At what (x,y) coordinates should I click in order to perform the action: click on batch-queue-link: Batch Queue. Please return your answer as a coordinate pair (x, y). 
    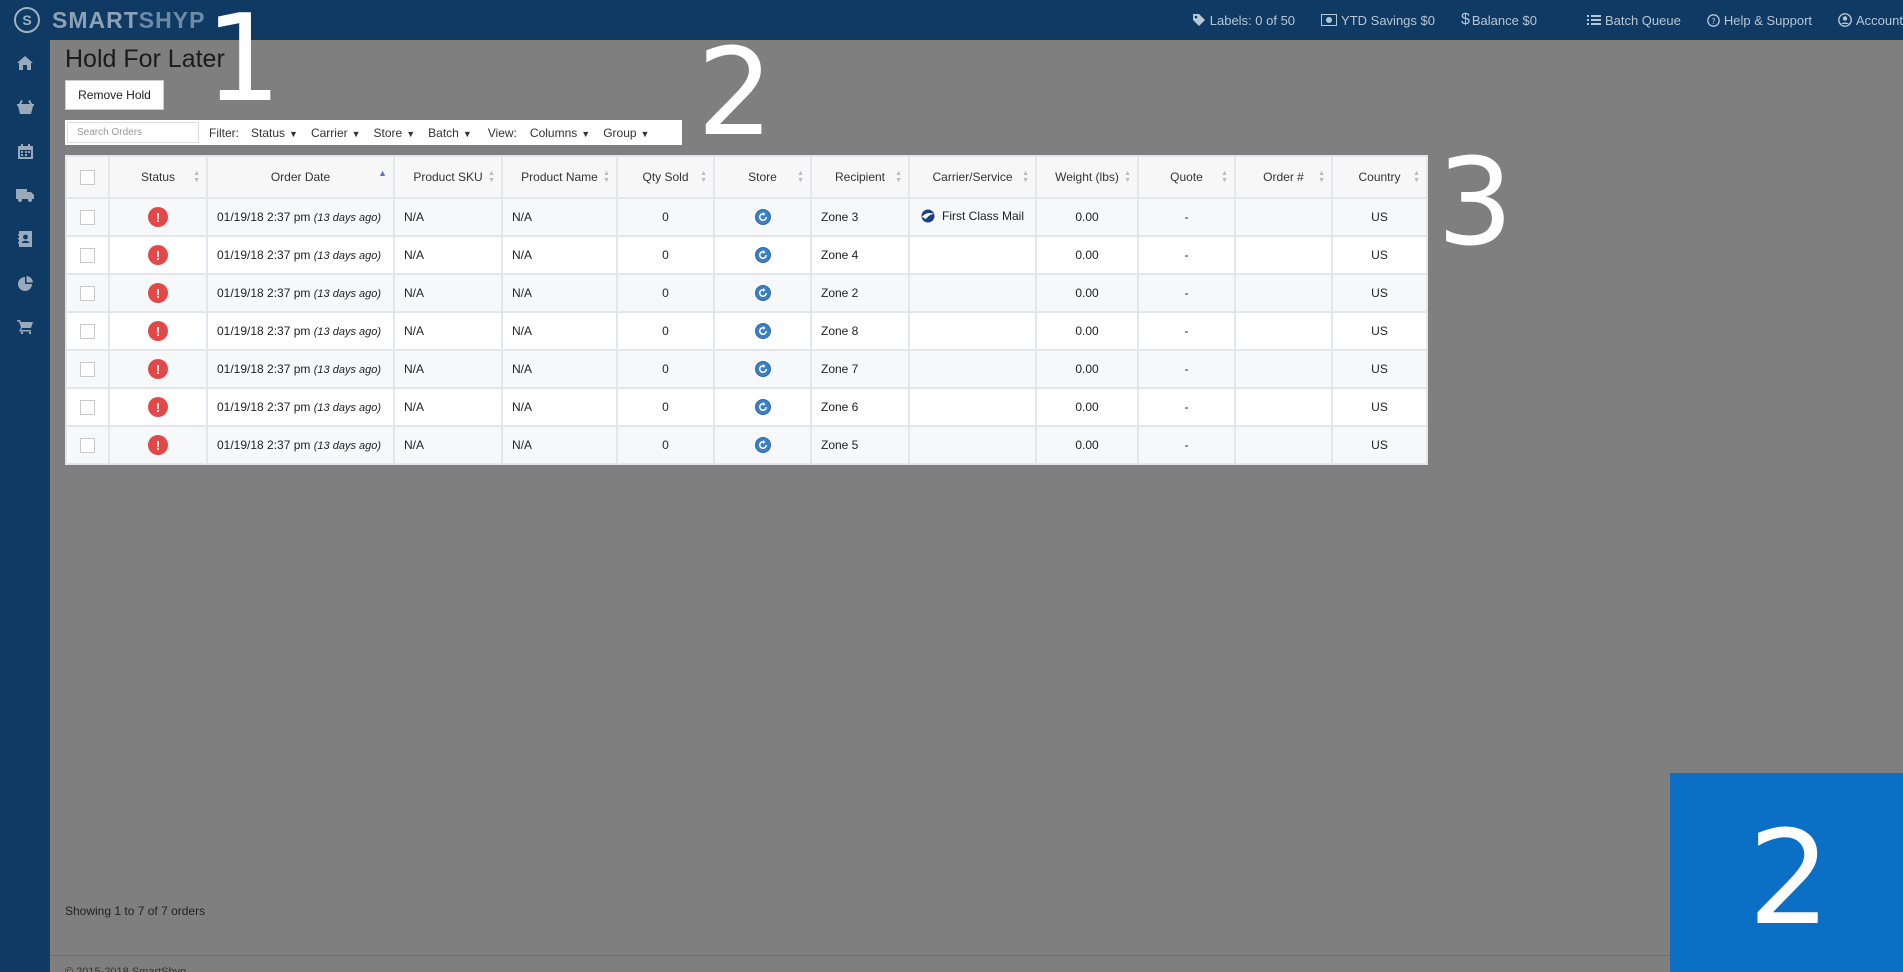
    Looking at the image, I should click on (1633, 20).